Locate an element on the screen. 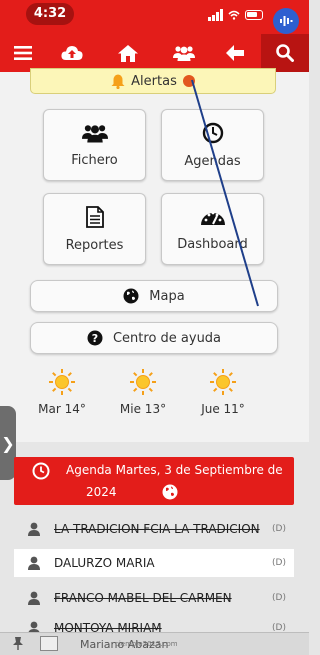  weather-label: Mar 14° is located at coordinates (62, 409).